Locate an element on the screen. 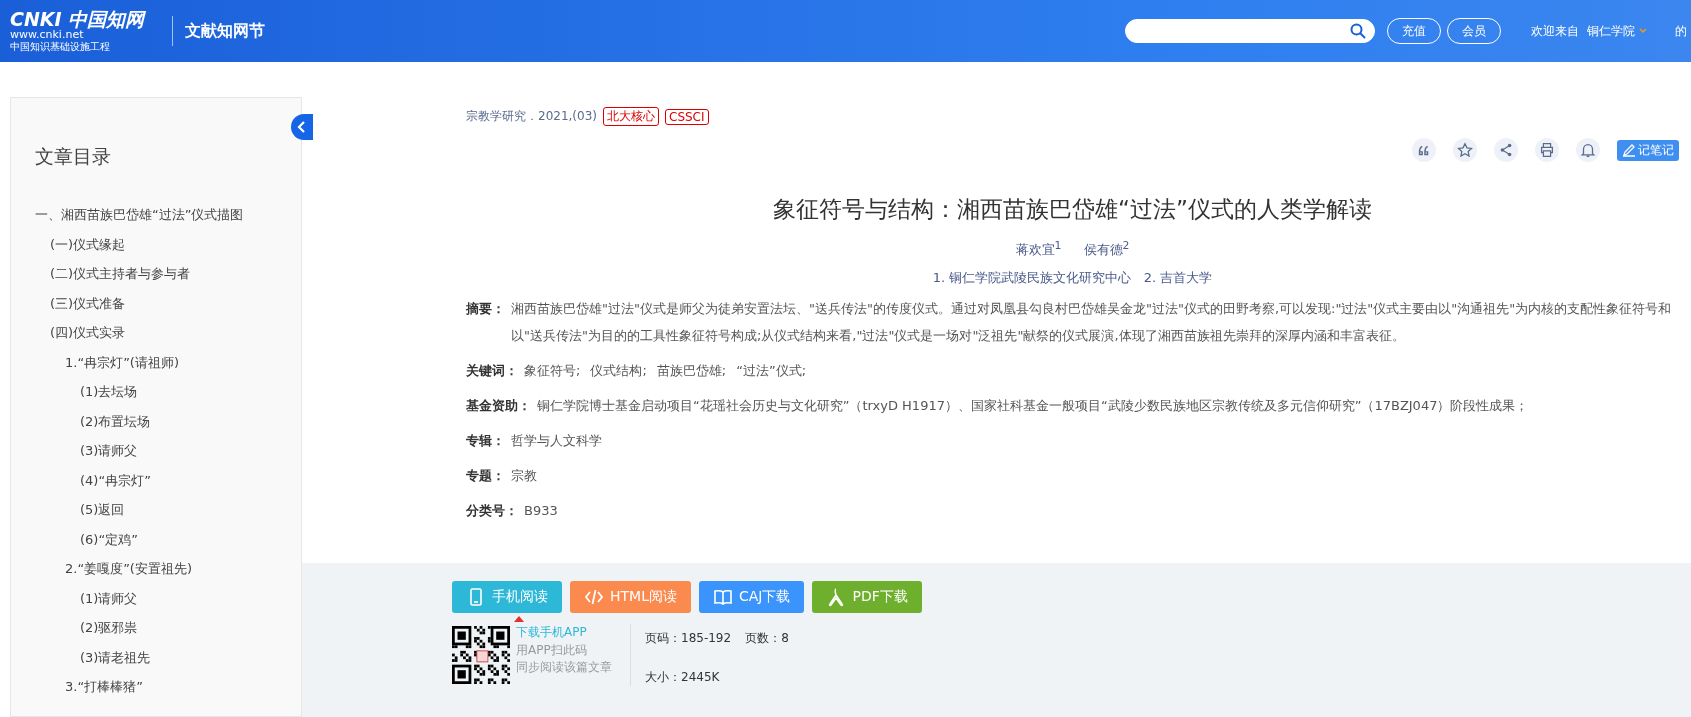 This screenshot has width=1691, height=717. article-title: 象征符号与结构：湘西苗族巴岱雄“过法”仪式的人类学解读 is located at coordinates (1072, 209).